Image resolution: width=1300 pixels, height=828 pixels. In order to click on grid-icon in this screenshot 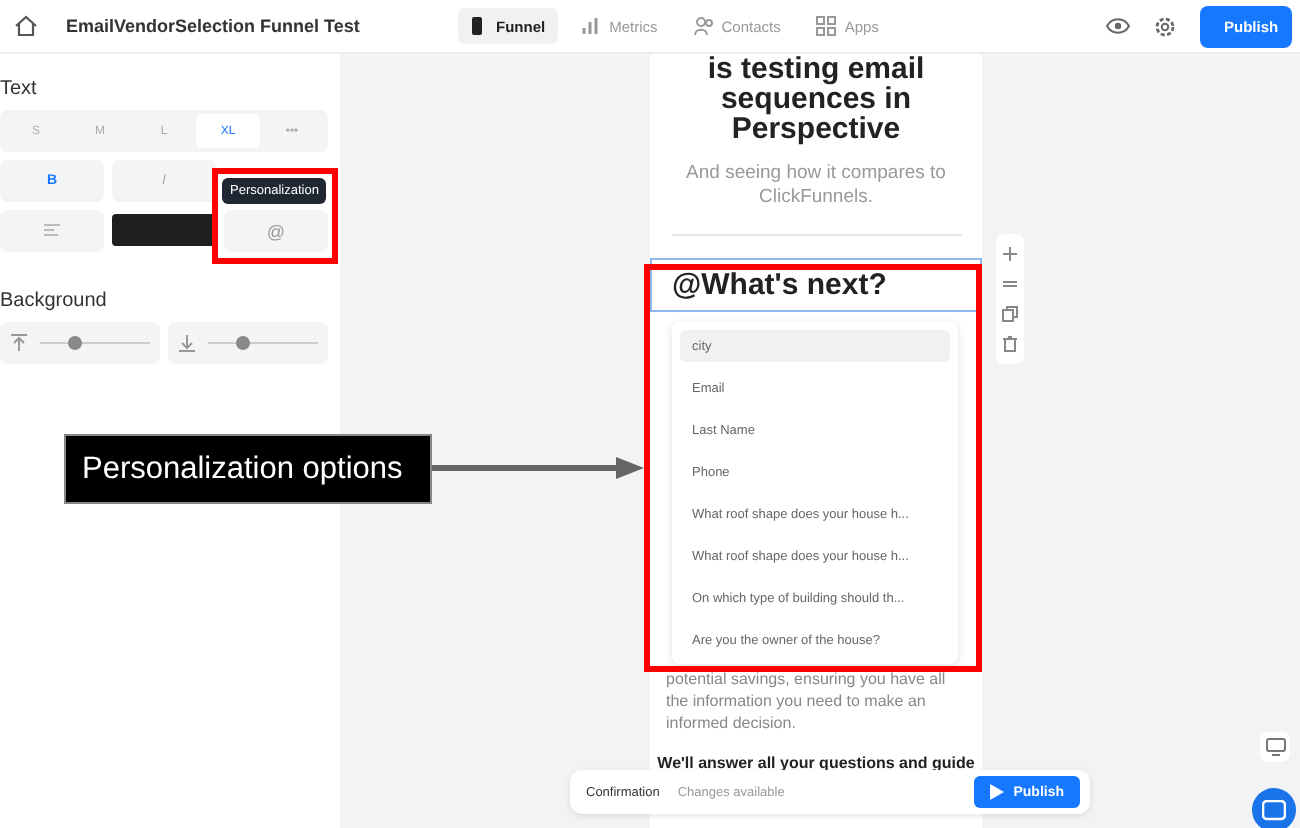, I will do `click(826, 26)`.